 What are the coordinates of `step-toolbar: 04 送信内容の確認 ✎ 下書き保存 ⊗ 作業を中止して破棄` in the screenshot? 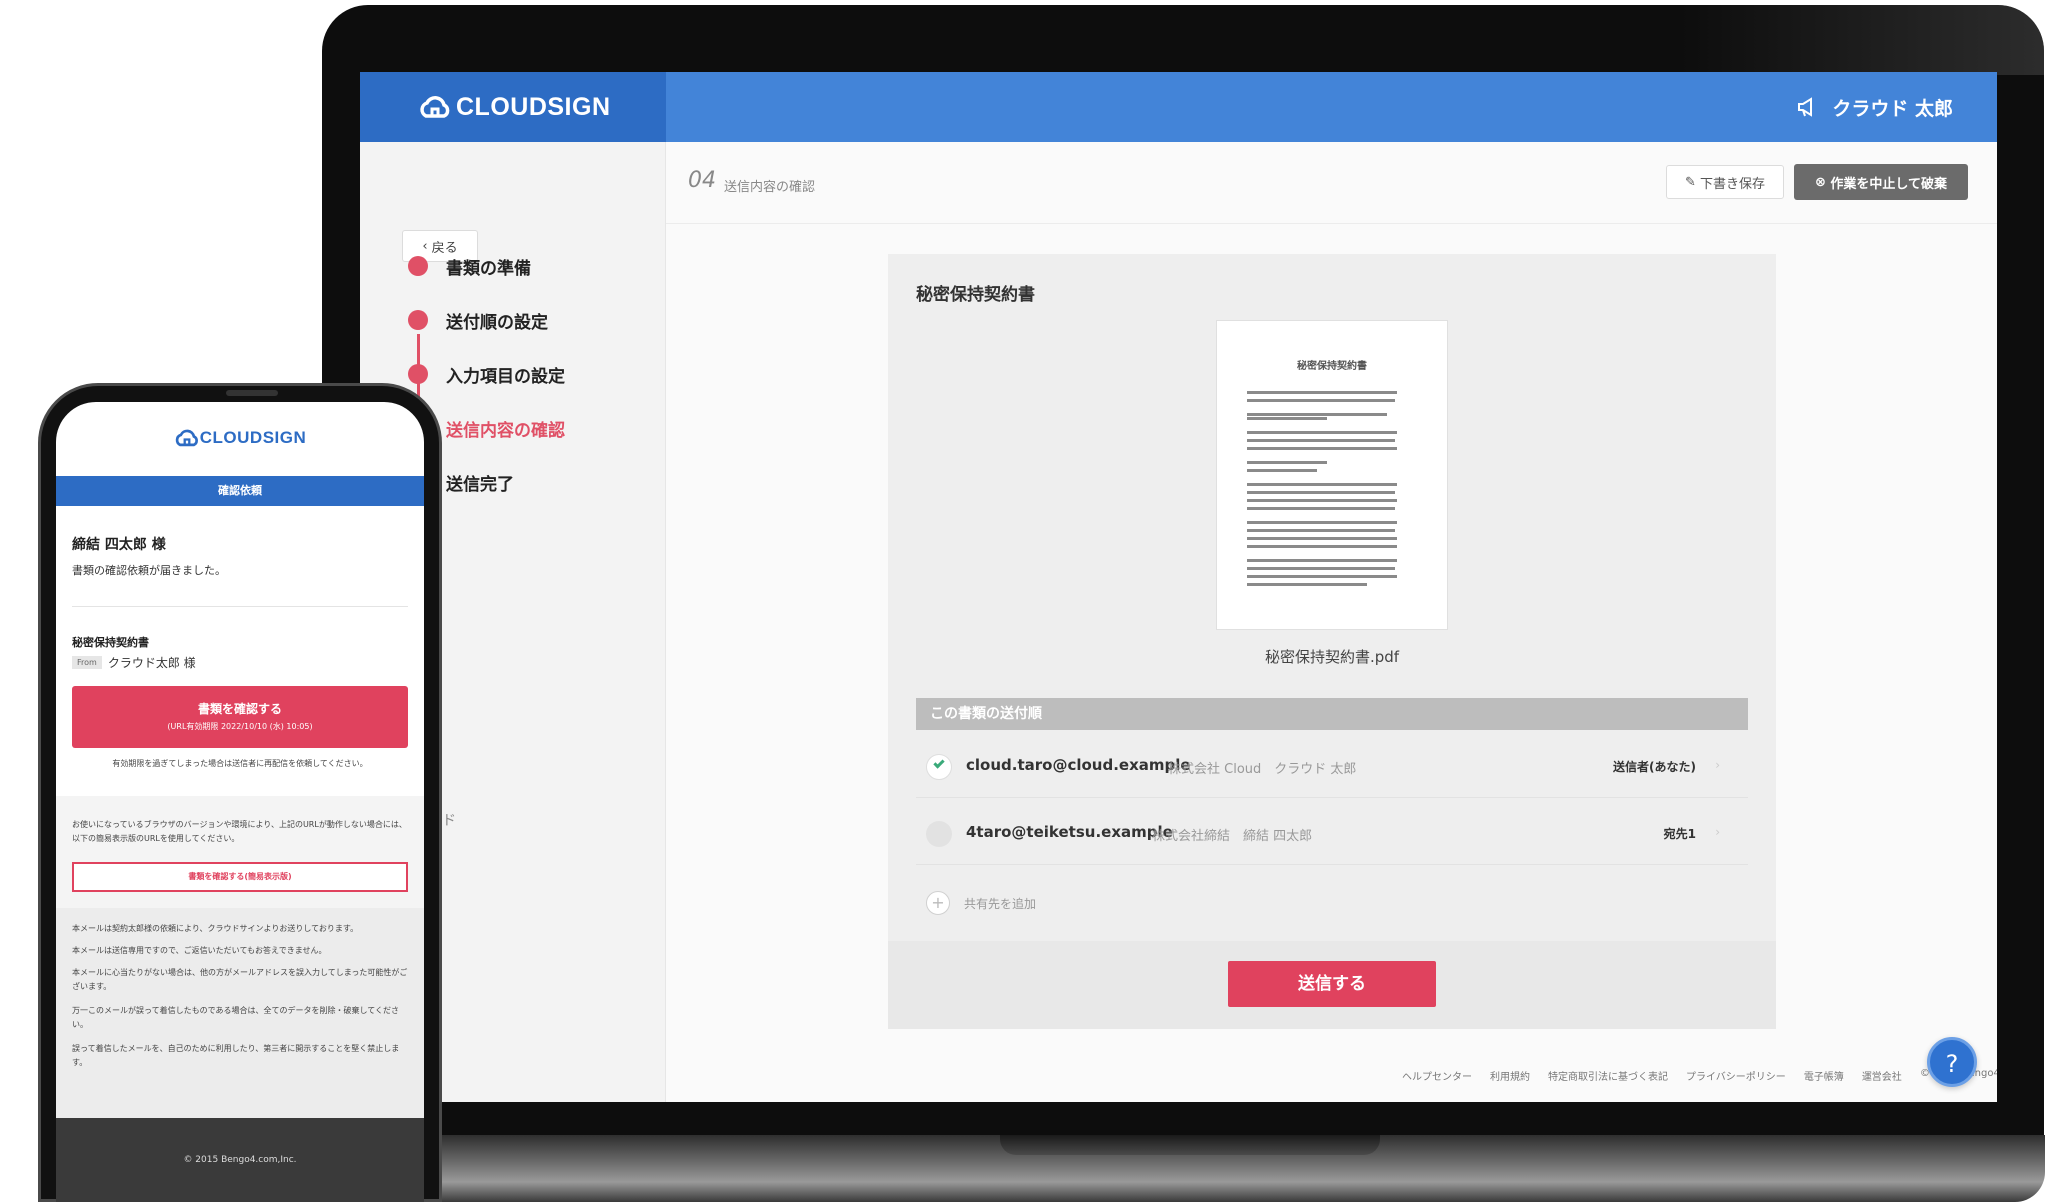 It's located at (1331, 183).